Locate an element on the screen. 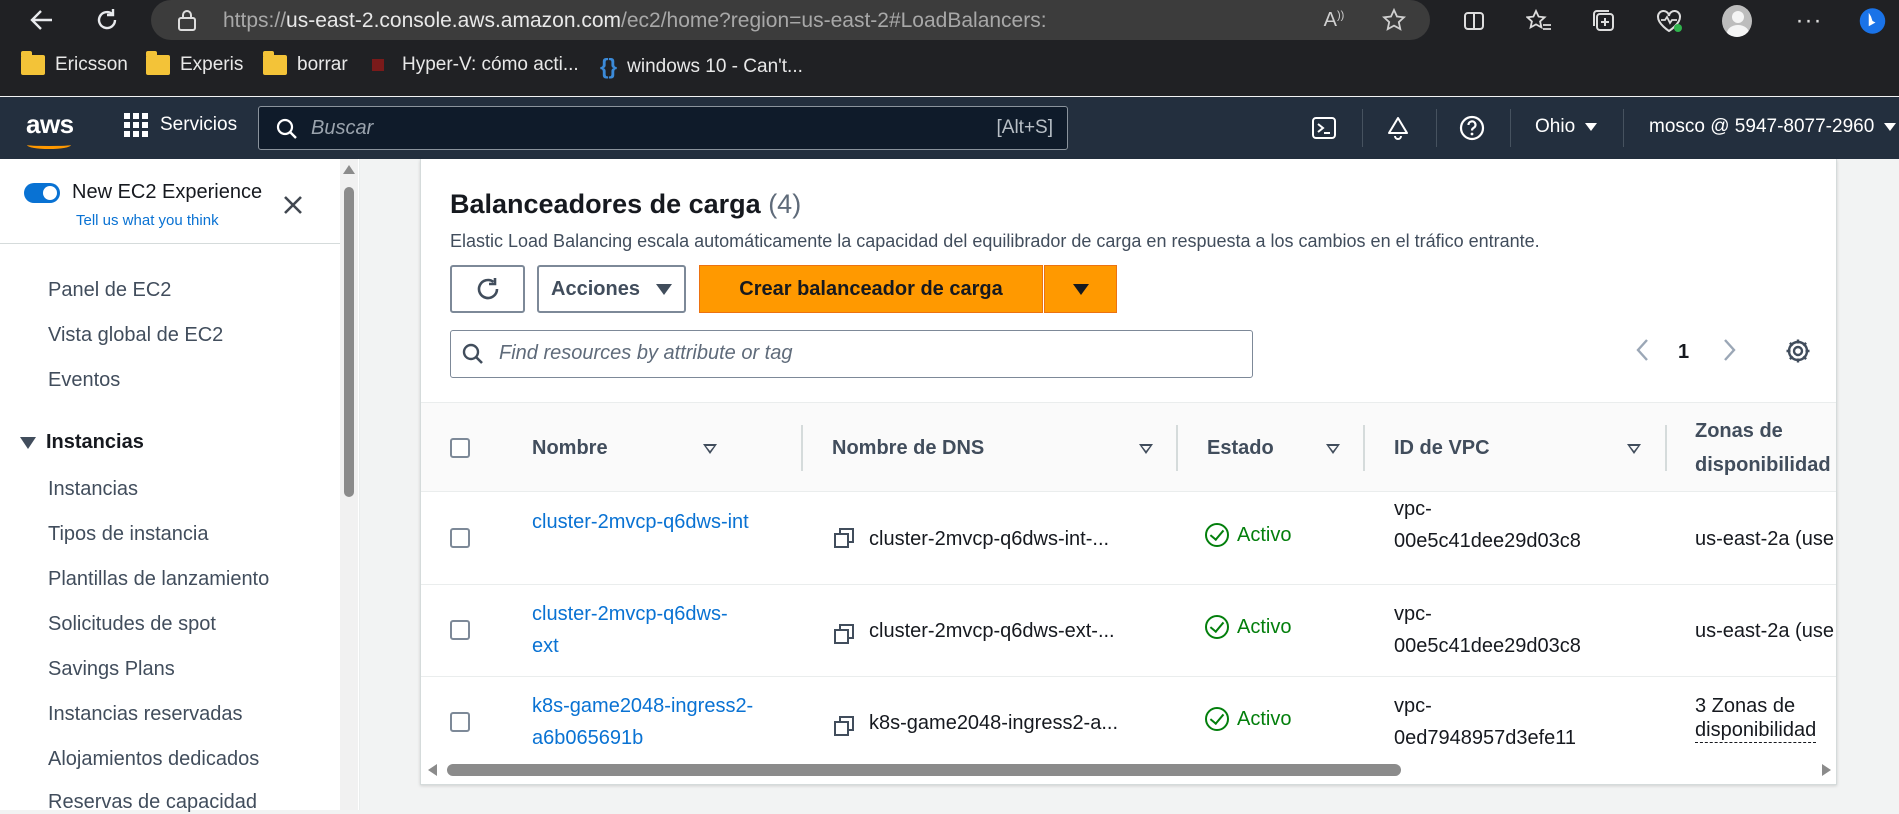  bookmark-ericsson: Ericsson is located at coordinates (74, 63).